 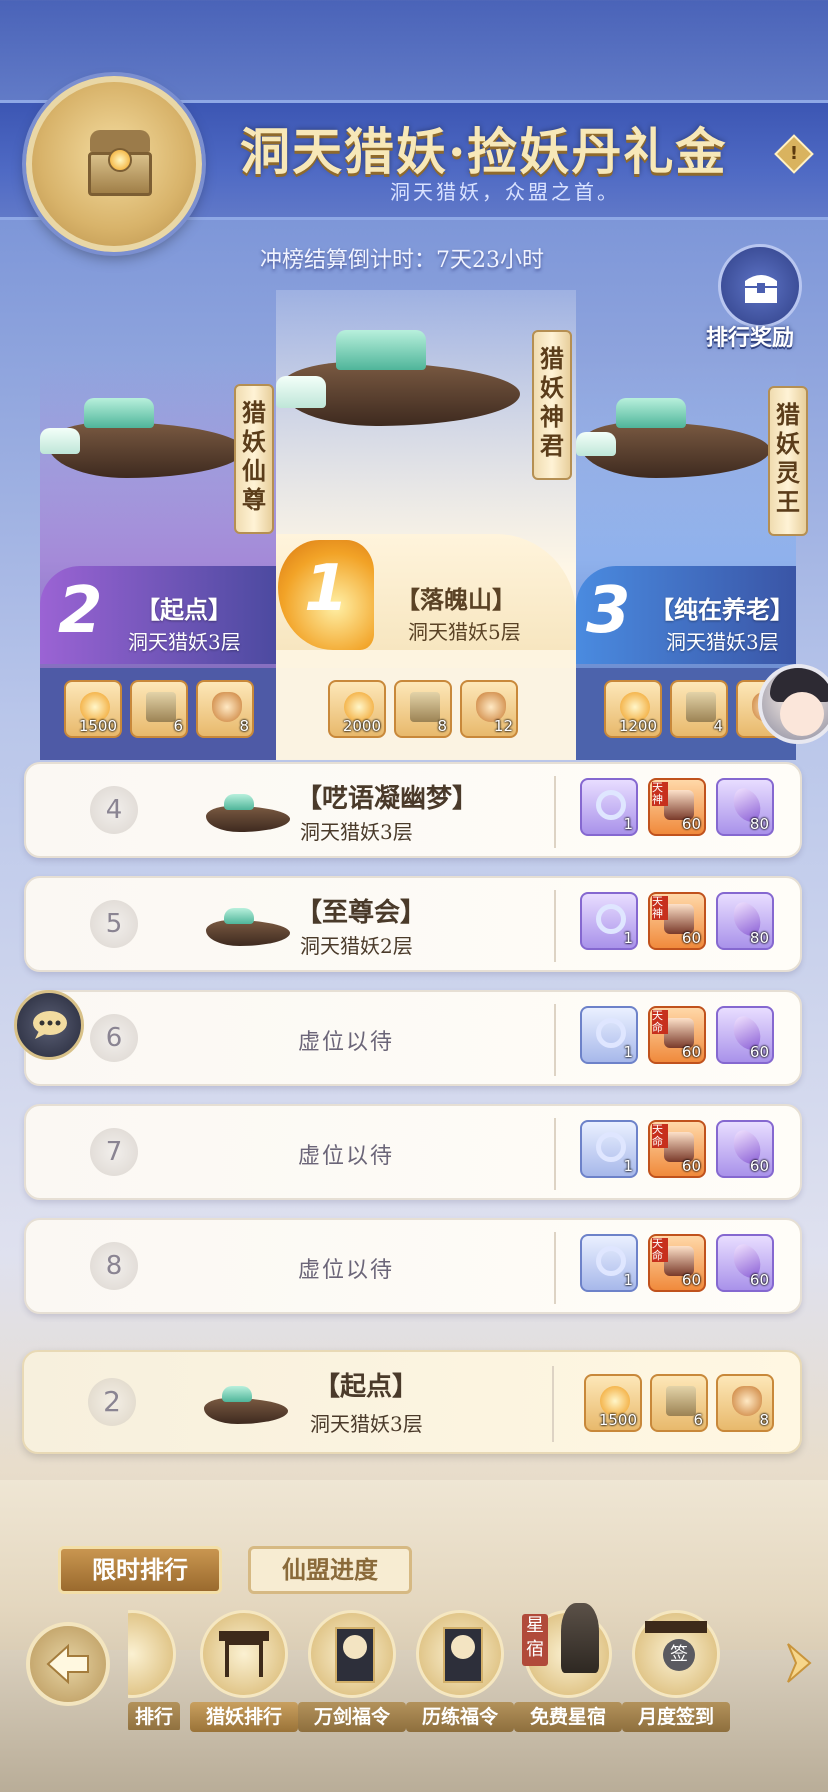 I want to click on chest-item: 4, so click(x=699, y=709).